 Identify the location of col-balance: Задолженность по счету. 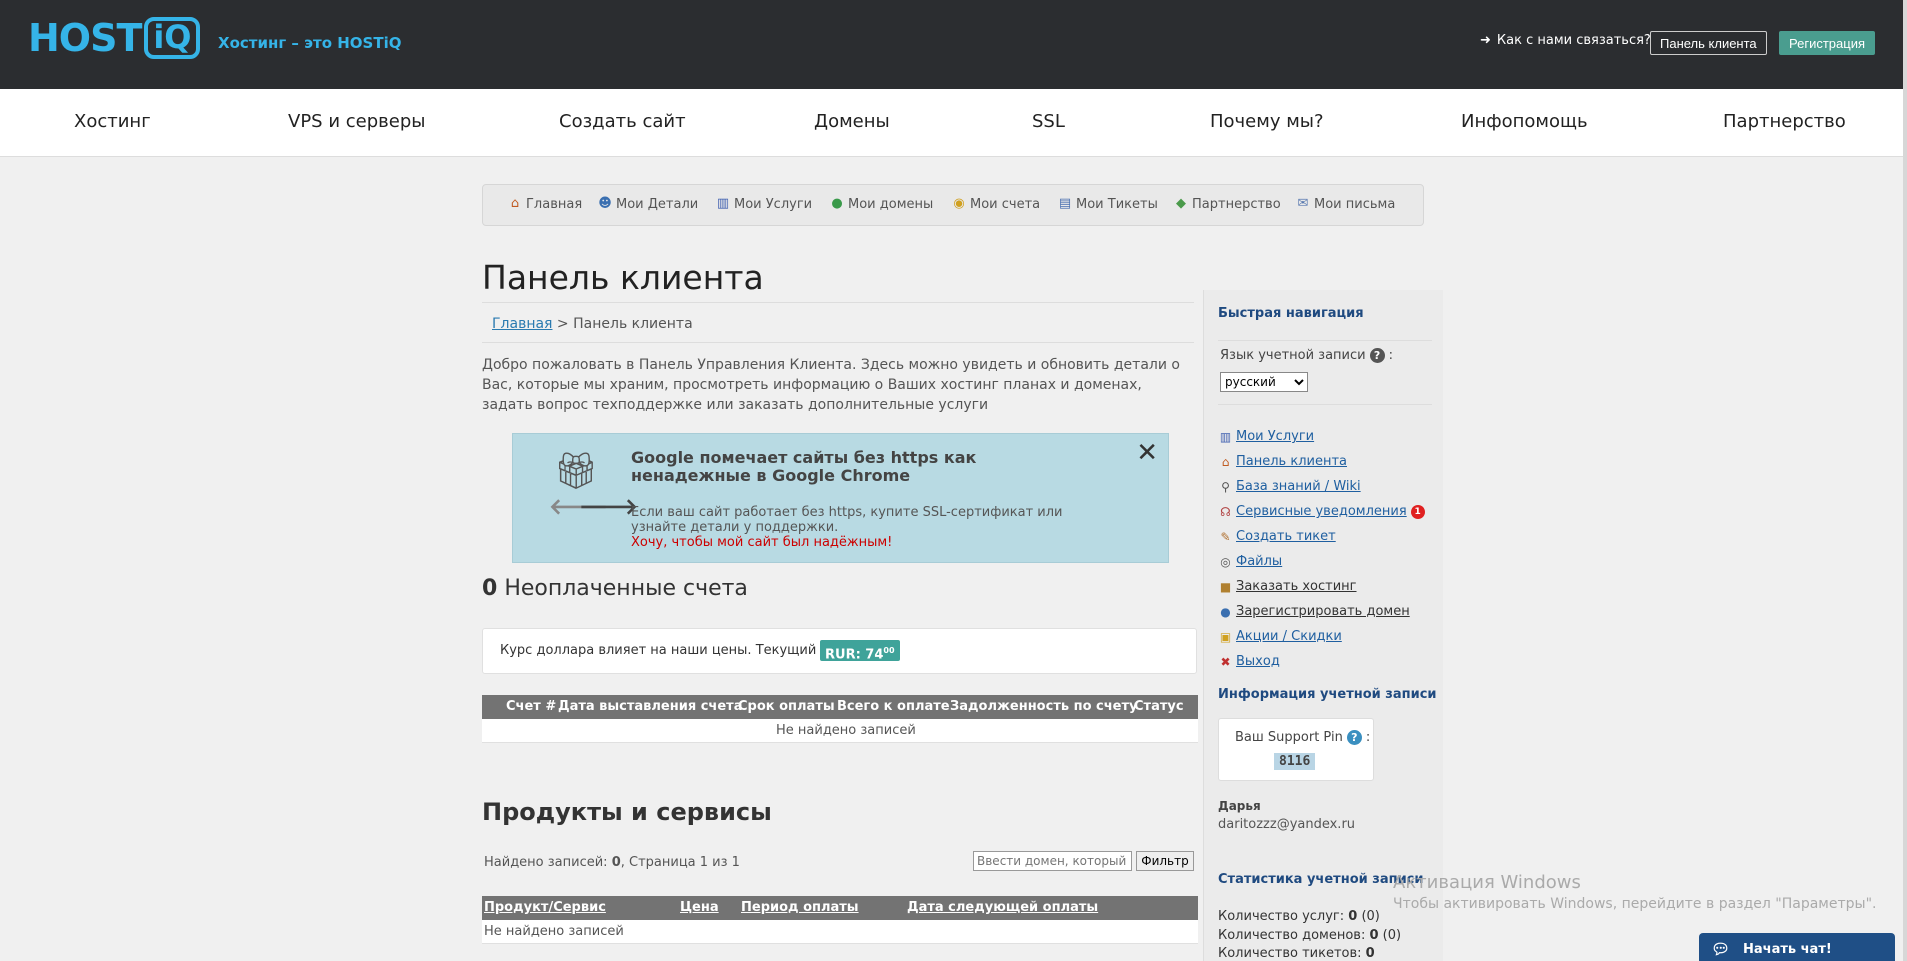
(1044, 706).